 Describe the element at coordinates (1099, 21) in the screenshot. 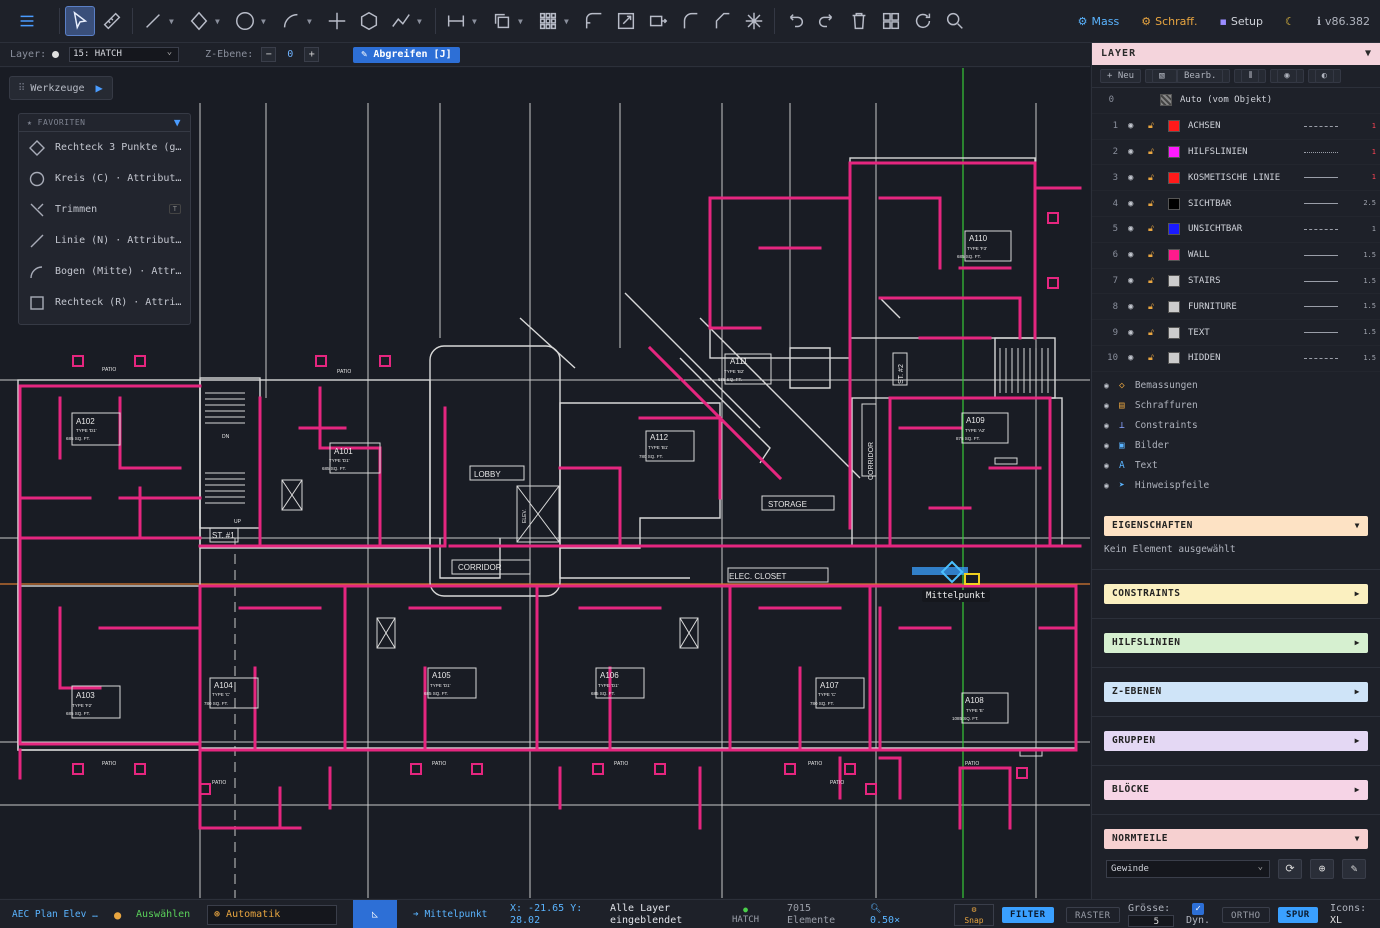

I see `mass-button: ⚙ Mass` at that location.